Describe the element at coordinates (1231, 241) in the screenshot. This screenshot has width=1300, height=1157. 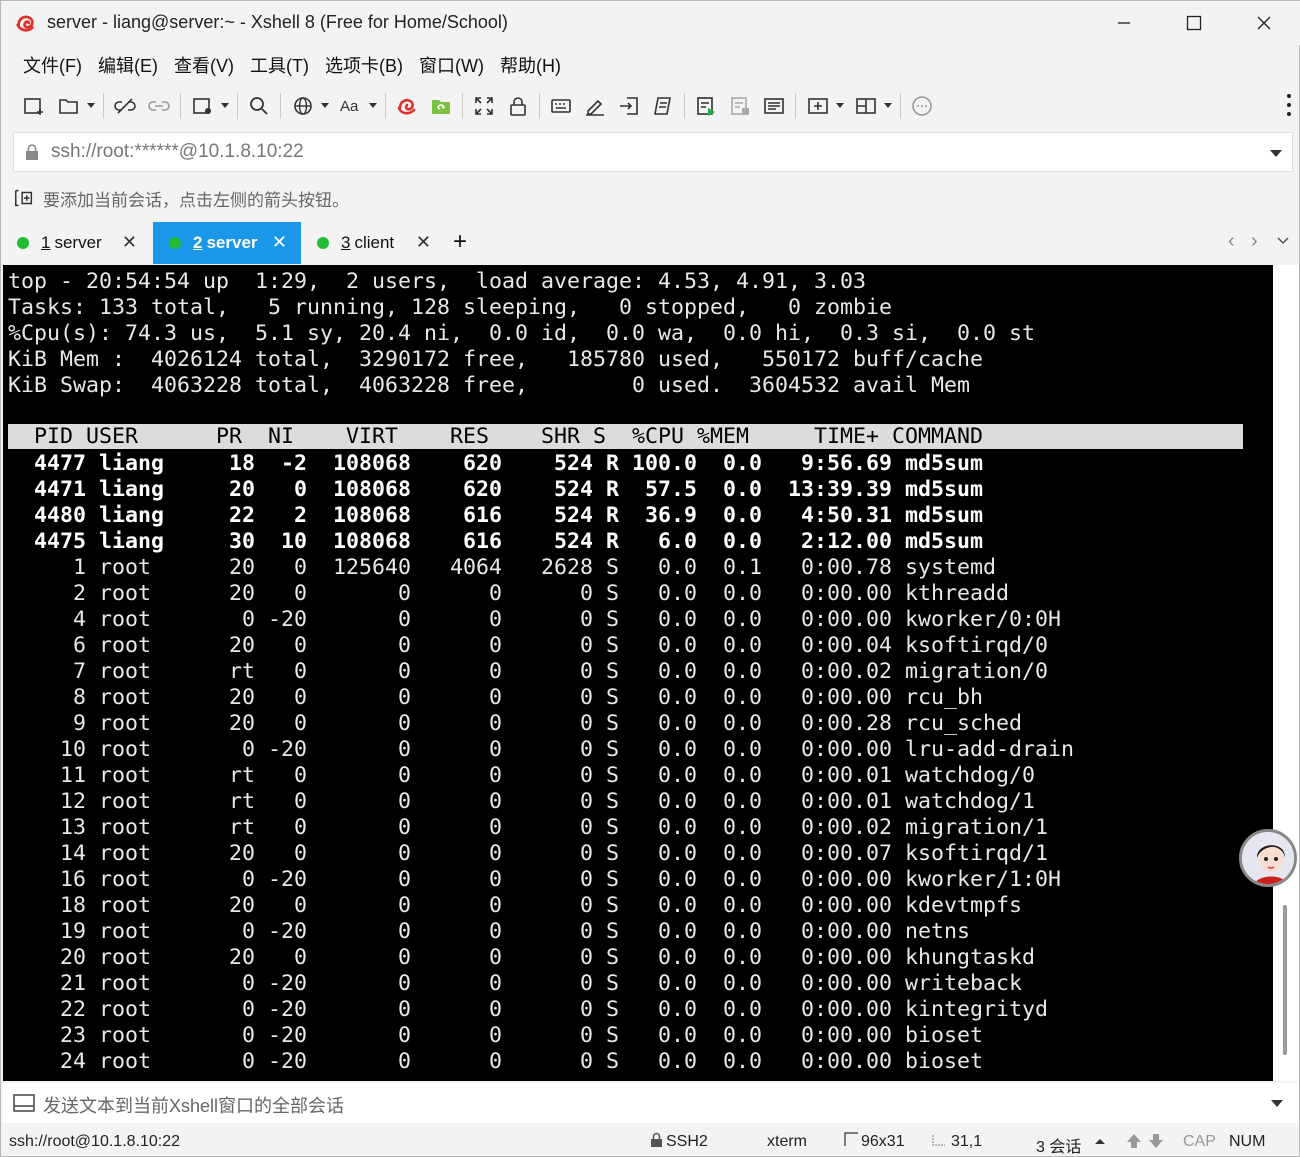
I see `tab-prev-icon: ‹` at that location.